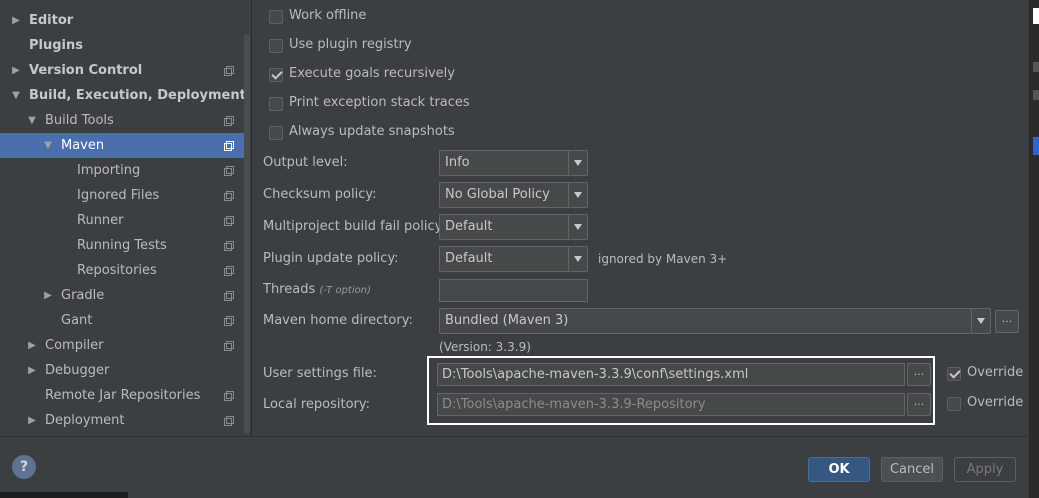 This screenshot has width=1039, height=498. I want to click on plugin-update-policy-value: Default, so click(469, 258).